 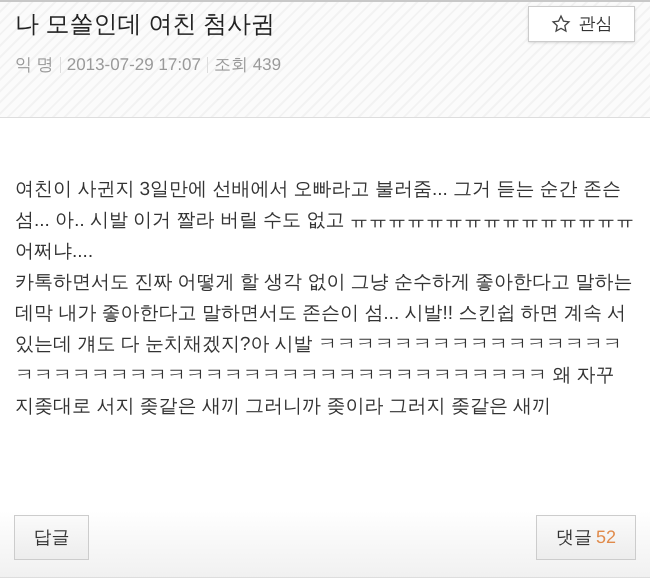 What do you see at coordinates (51, 537) in the screenshot?
I see `reply-button: 답글` at bounding box center [51, 537].